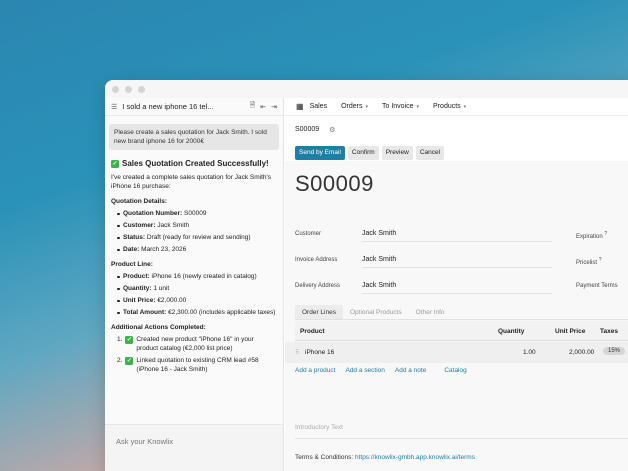 Image resolution: width=628 pixels, height=471 pixels. Describe the element at coordinates (114, 107) in the screenshot. I see `menu-icon: ☰` at that location.